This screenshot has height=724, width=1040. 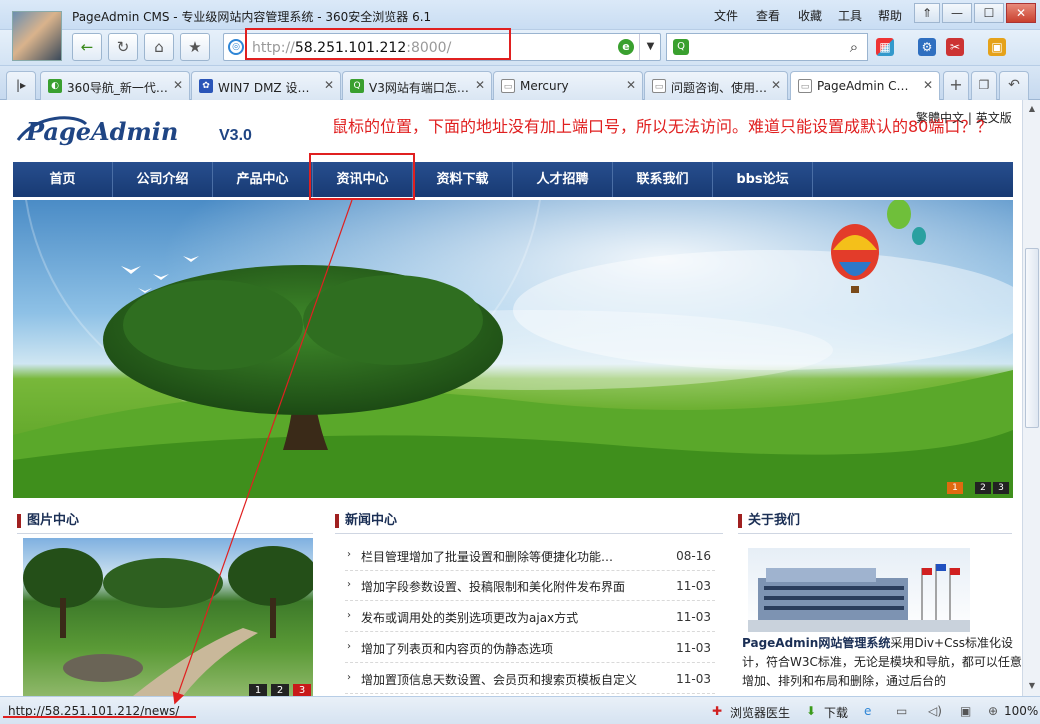 I want to click on skin-button: ⇑, so click(x=927, y=13).